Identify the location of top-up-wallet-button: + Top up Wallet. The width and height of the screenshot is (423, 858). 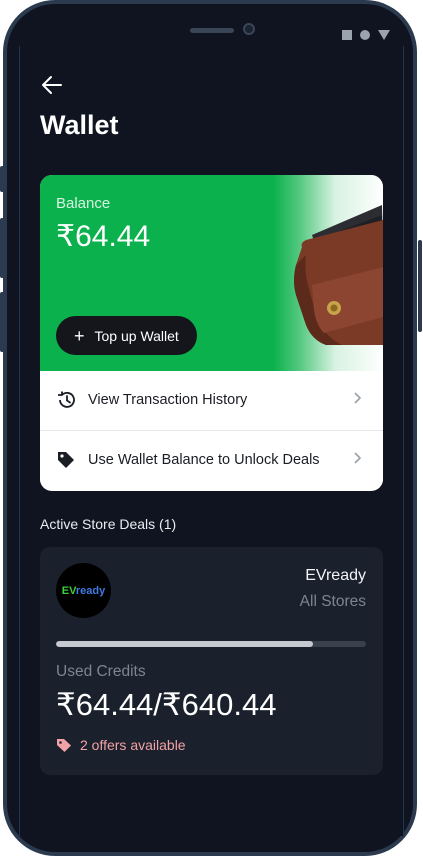
(126, 335).